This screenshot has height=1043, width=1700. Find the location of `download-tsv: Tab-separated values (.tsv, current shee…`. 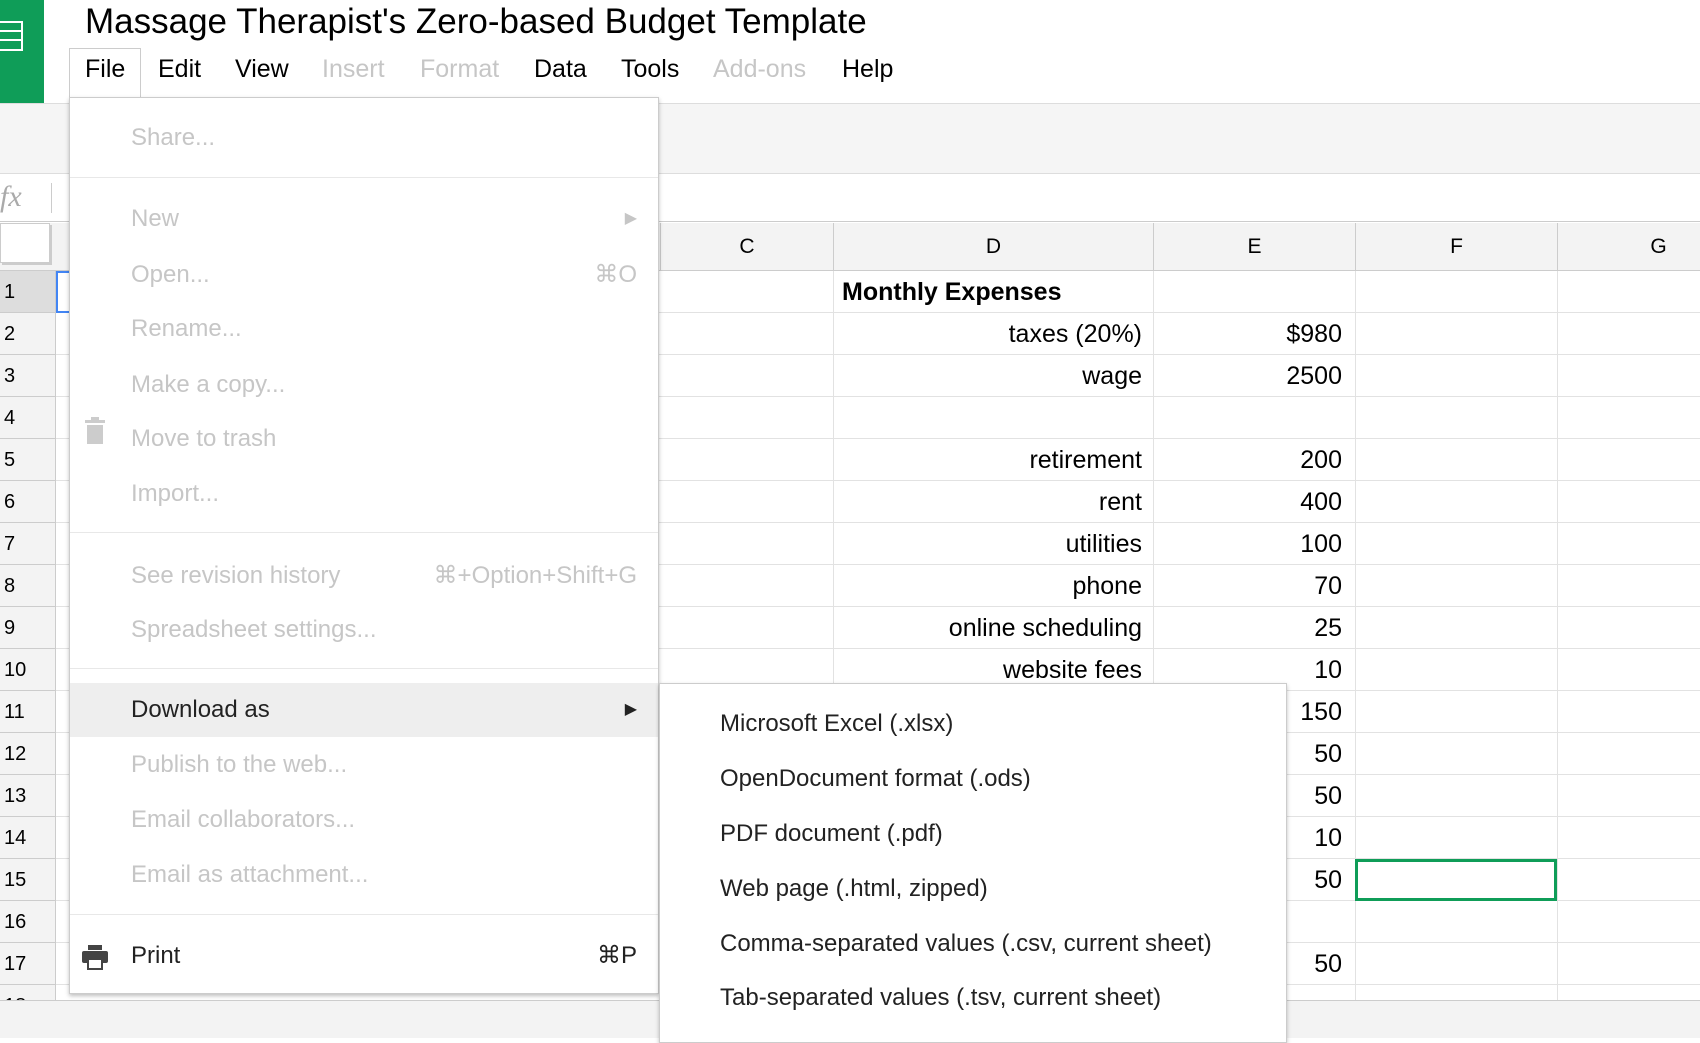

download-tsv: Tab-separated values (.tsv, current shee… is located at coordinates (940, 998).